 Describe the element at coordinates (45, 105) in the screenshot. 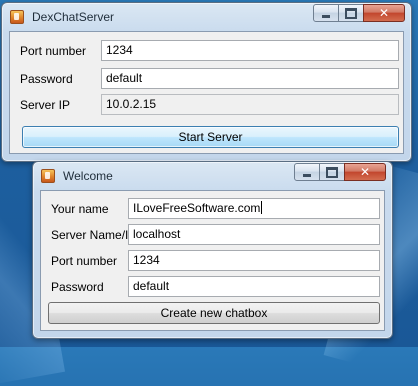

I see `server-ip-label: Server IP` at that location.